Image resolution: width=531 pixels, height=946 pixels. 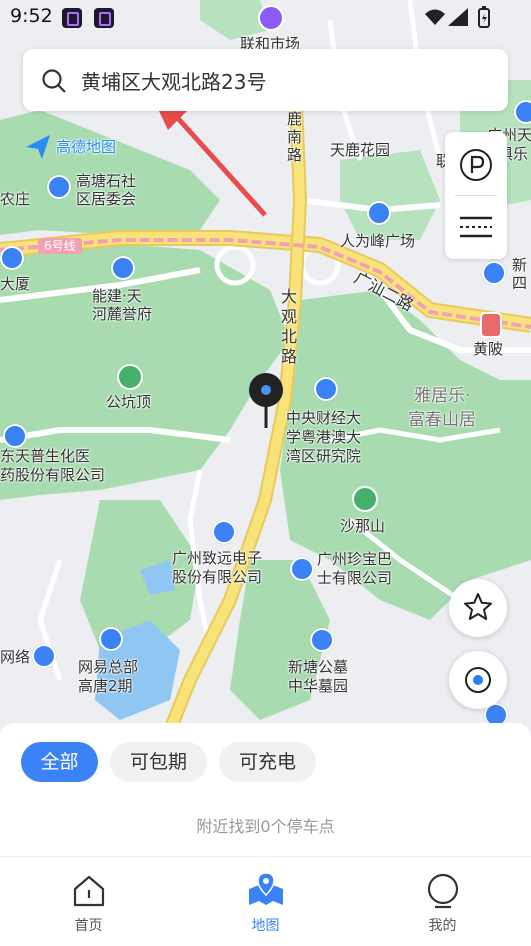 I want to click on amap-logo-text: 高德地图, so click(x=86, y=147).